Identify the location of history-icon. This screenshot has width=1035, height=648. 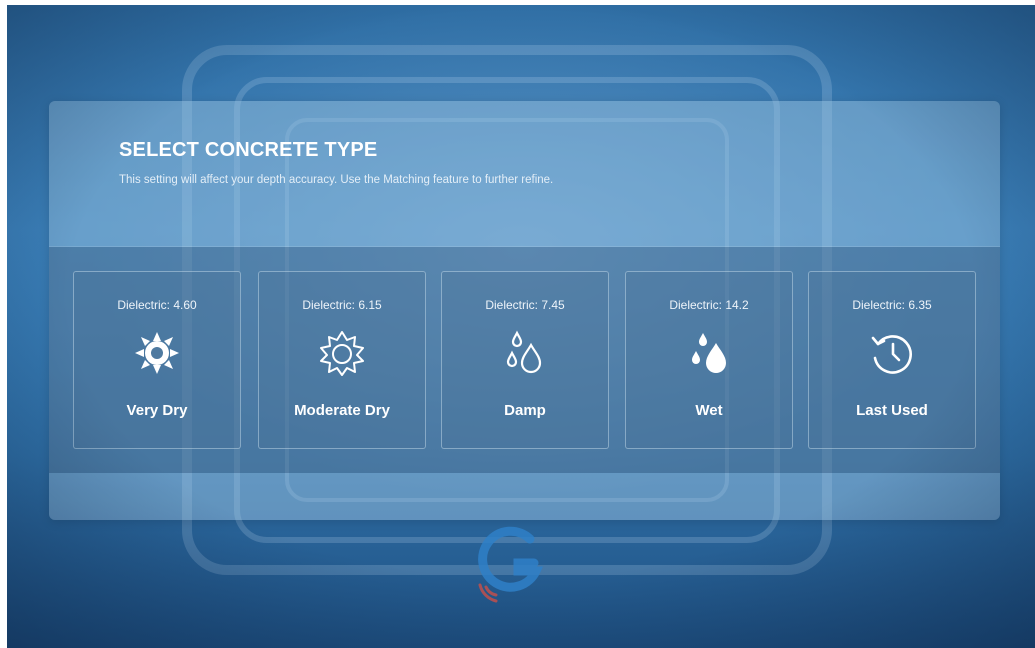
(891, 354).